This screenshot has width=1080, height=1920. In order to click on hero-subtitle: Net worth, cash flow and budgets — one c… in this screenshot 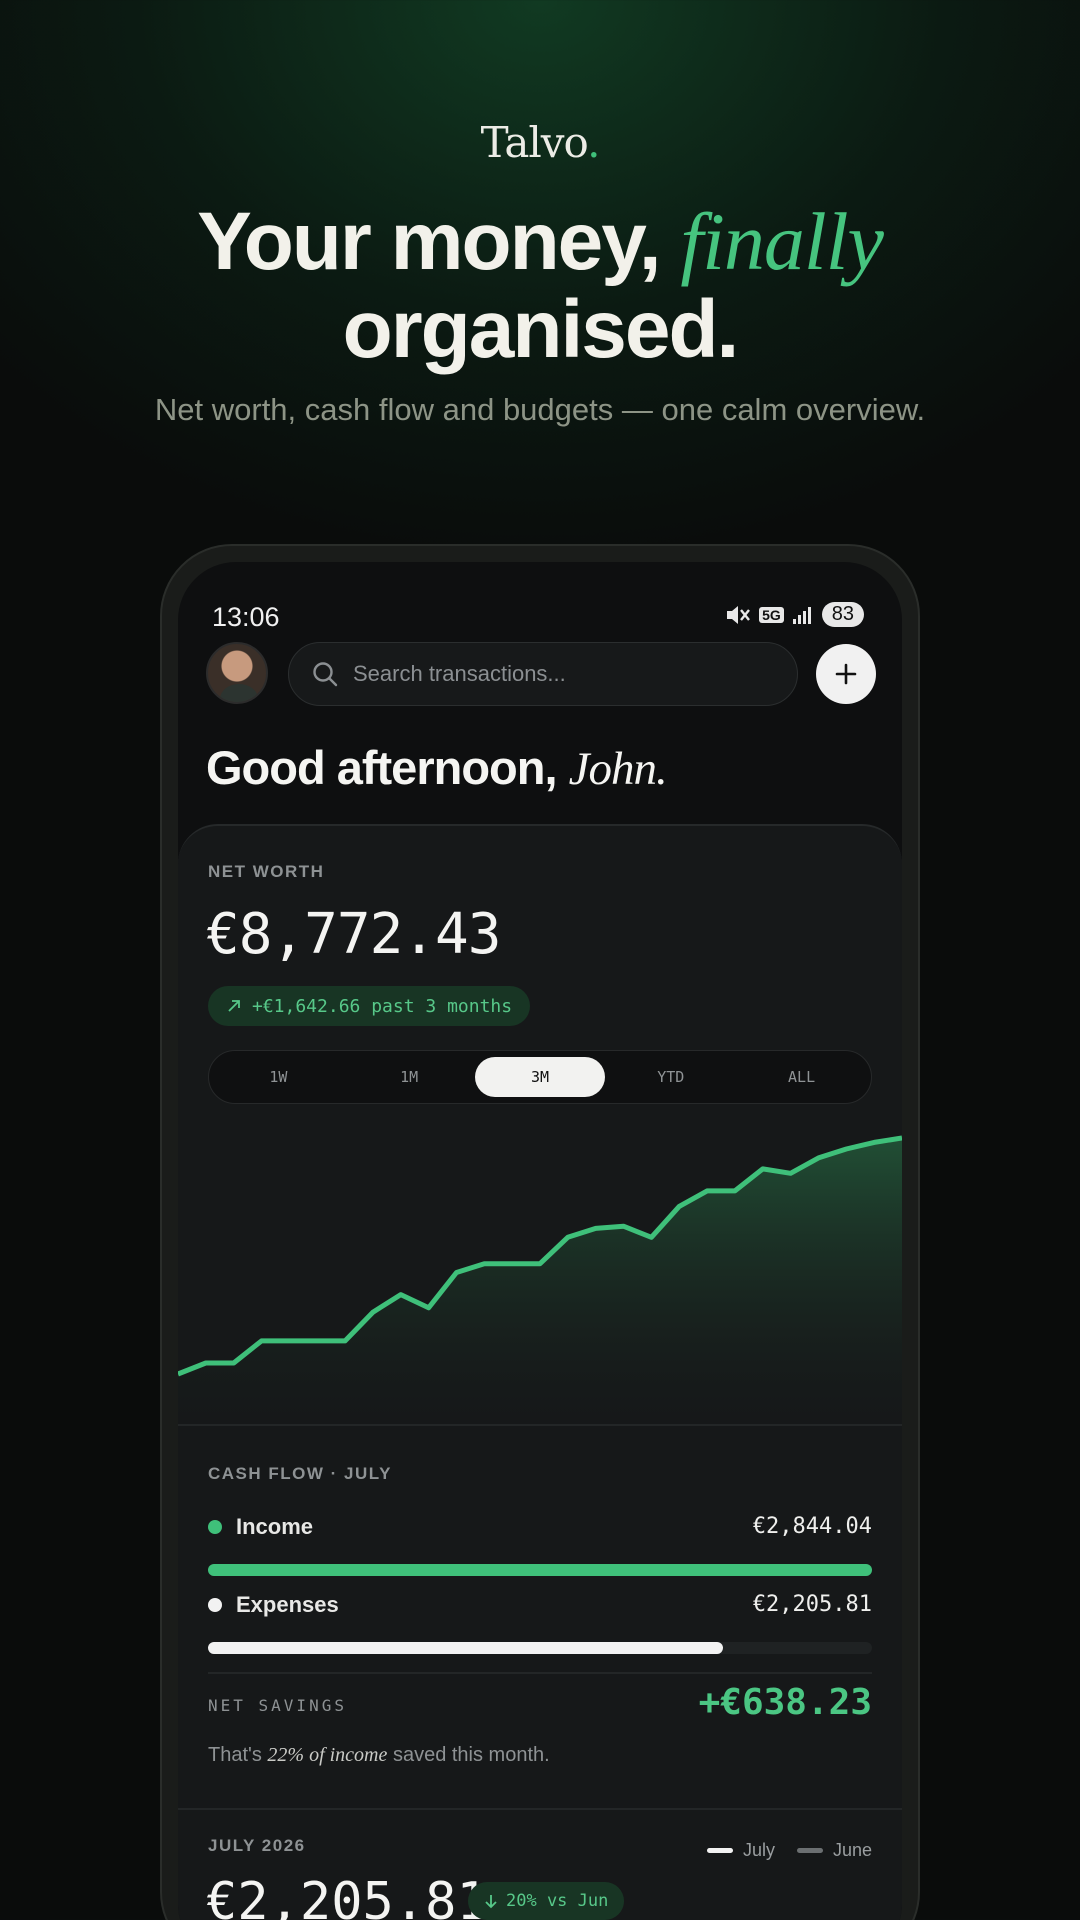, I will do `click(540, 409)`.